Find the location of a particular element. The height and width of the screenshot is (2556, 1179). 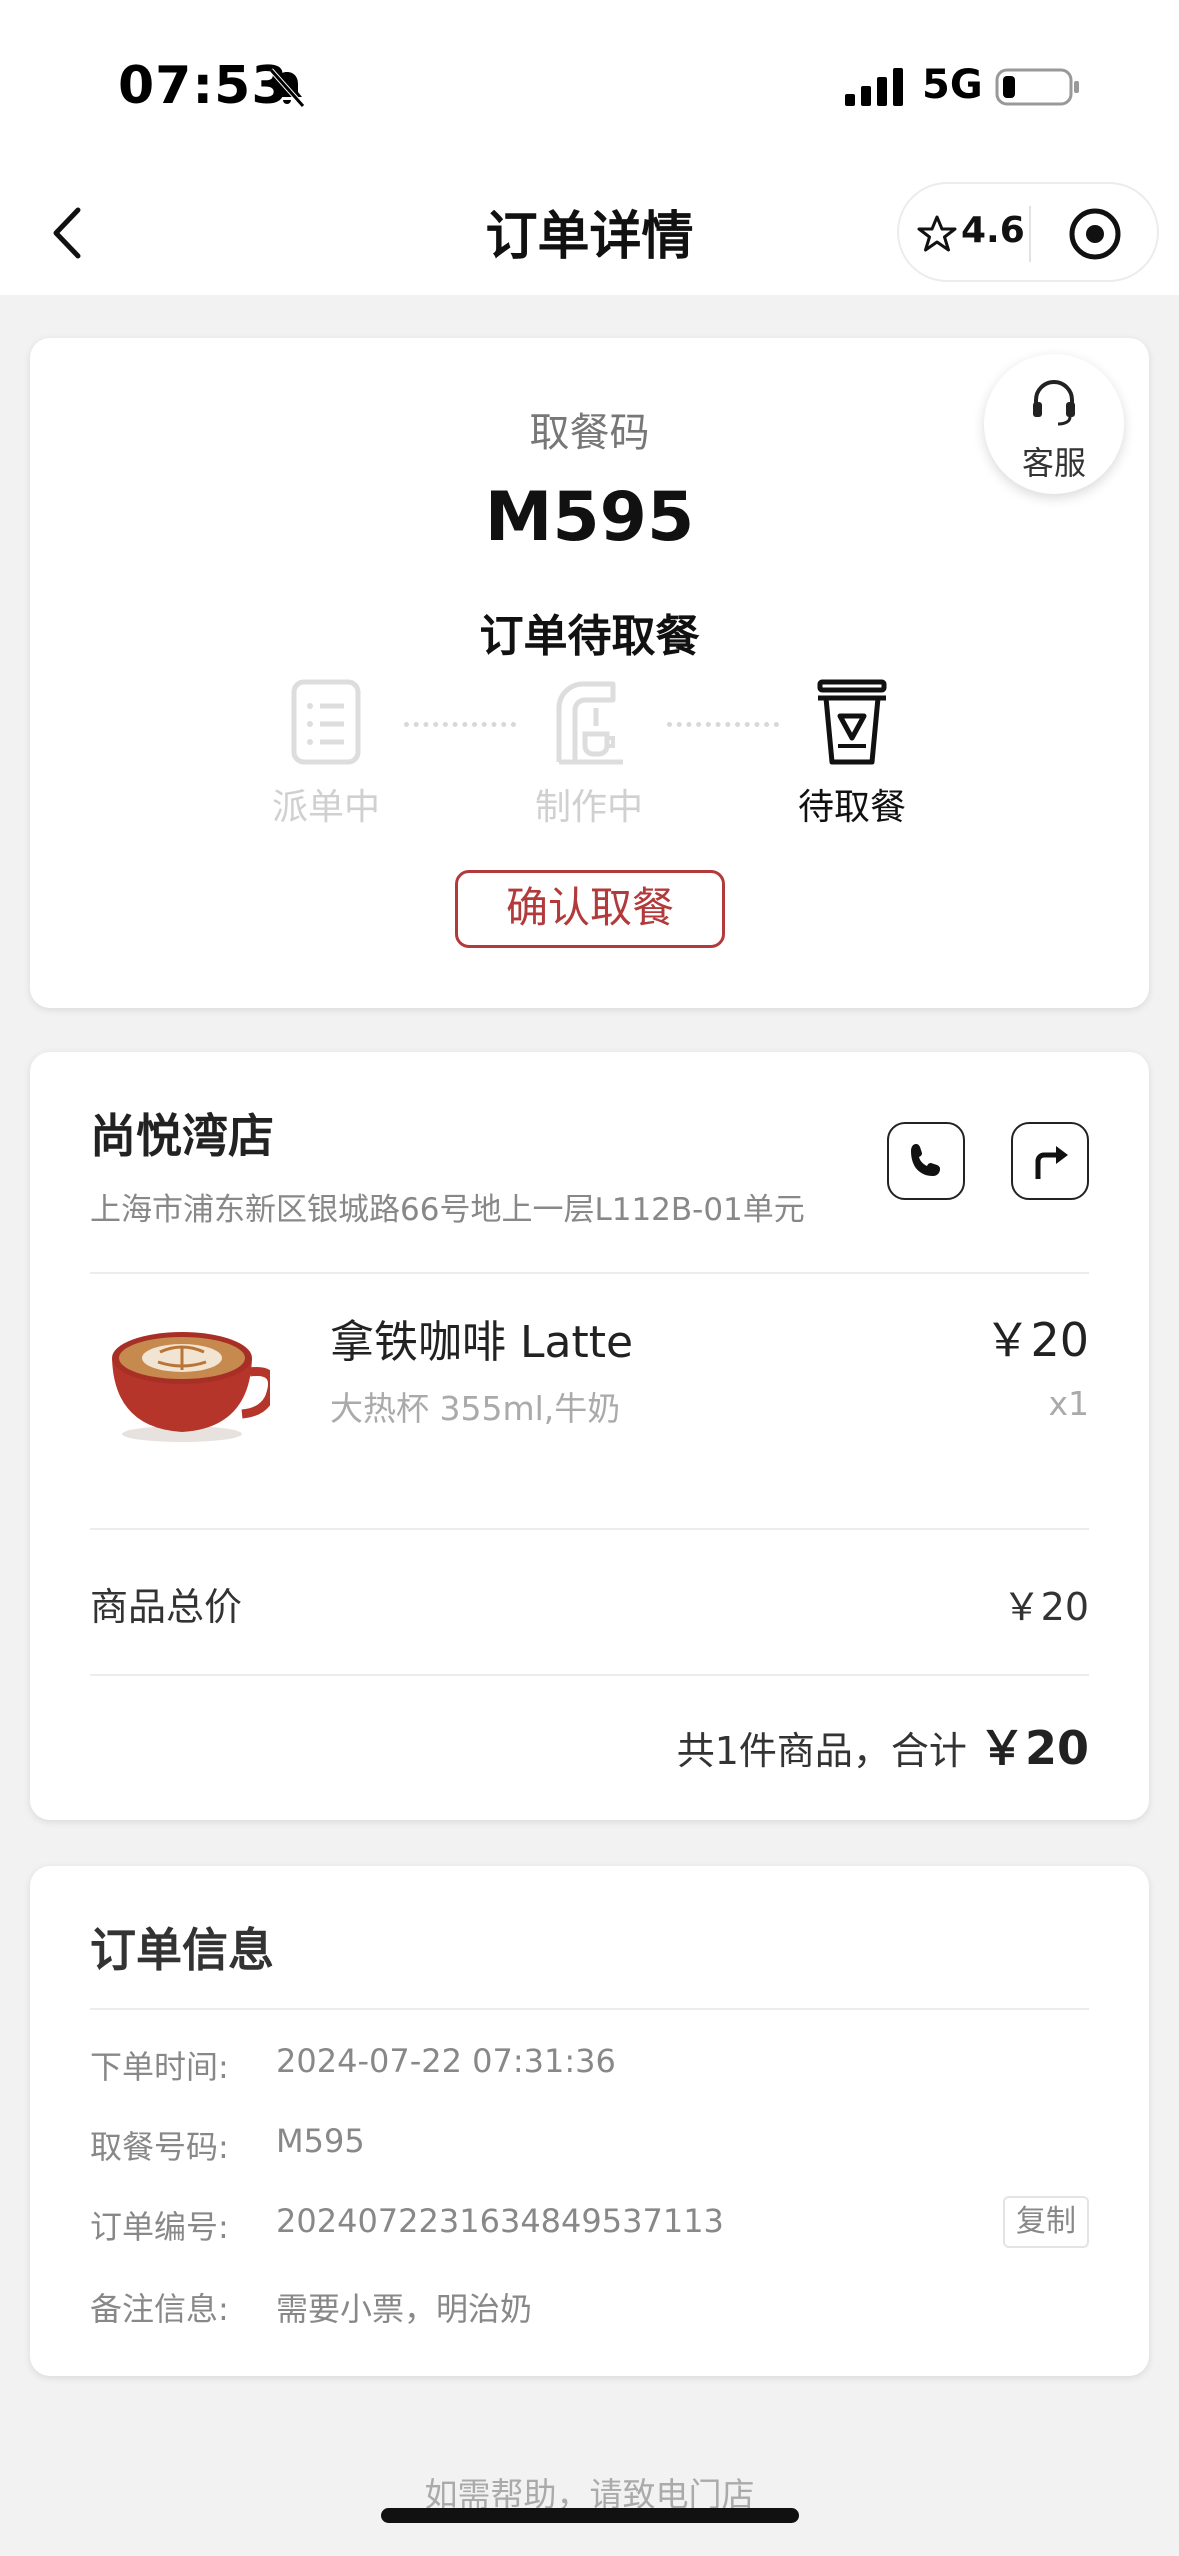

latte-product-image is located at coordinates (191, 1387).